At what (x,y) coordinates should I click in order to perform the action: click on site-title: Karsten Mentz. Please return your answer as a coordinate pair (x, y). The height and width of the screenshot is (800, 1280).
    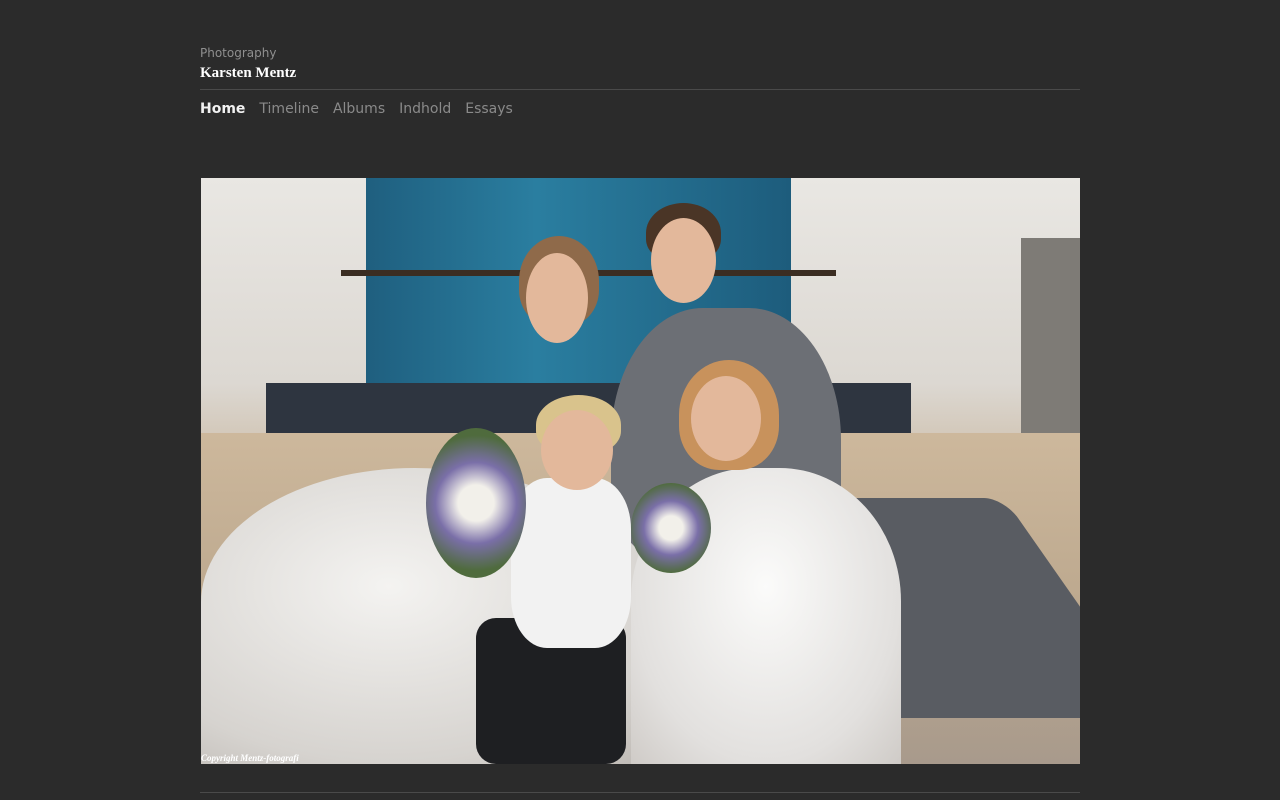
    Looking at the image, I should click on (248, 73).